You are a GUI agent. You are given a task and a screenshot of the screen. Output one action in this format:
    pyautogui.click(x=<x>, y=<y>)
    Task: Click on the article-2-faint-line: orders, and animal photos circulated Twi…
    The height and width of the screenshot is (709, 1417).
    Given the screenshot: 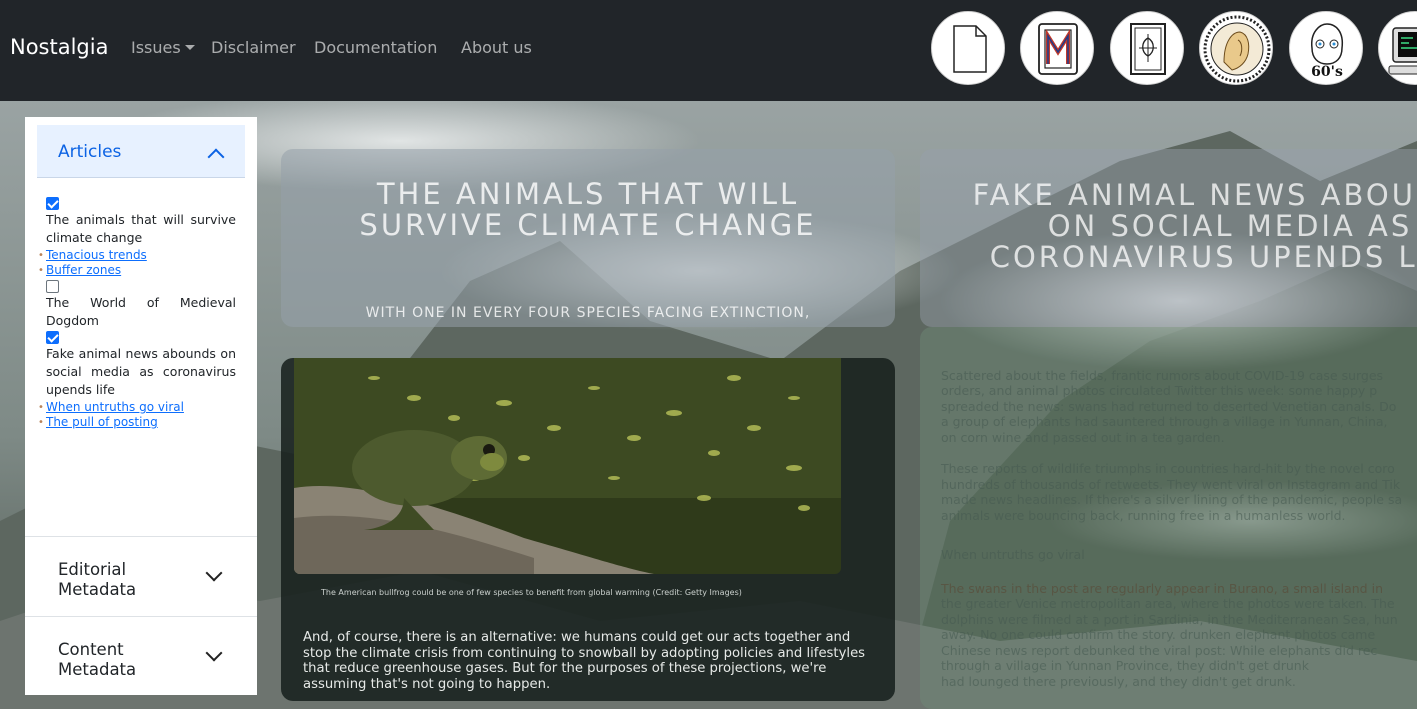 What is the action you would take?
    pyautogui.click(x=1159, y=390)
    